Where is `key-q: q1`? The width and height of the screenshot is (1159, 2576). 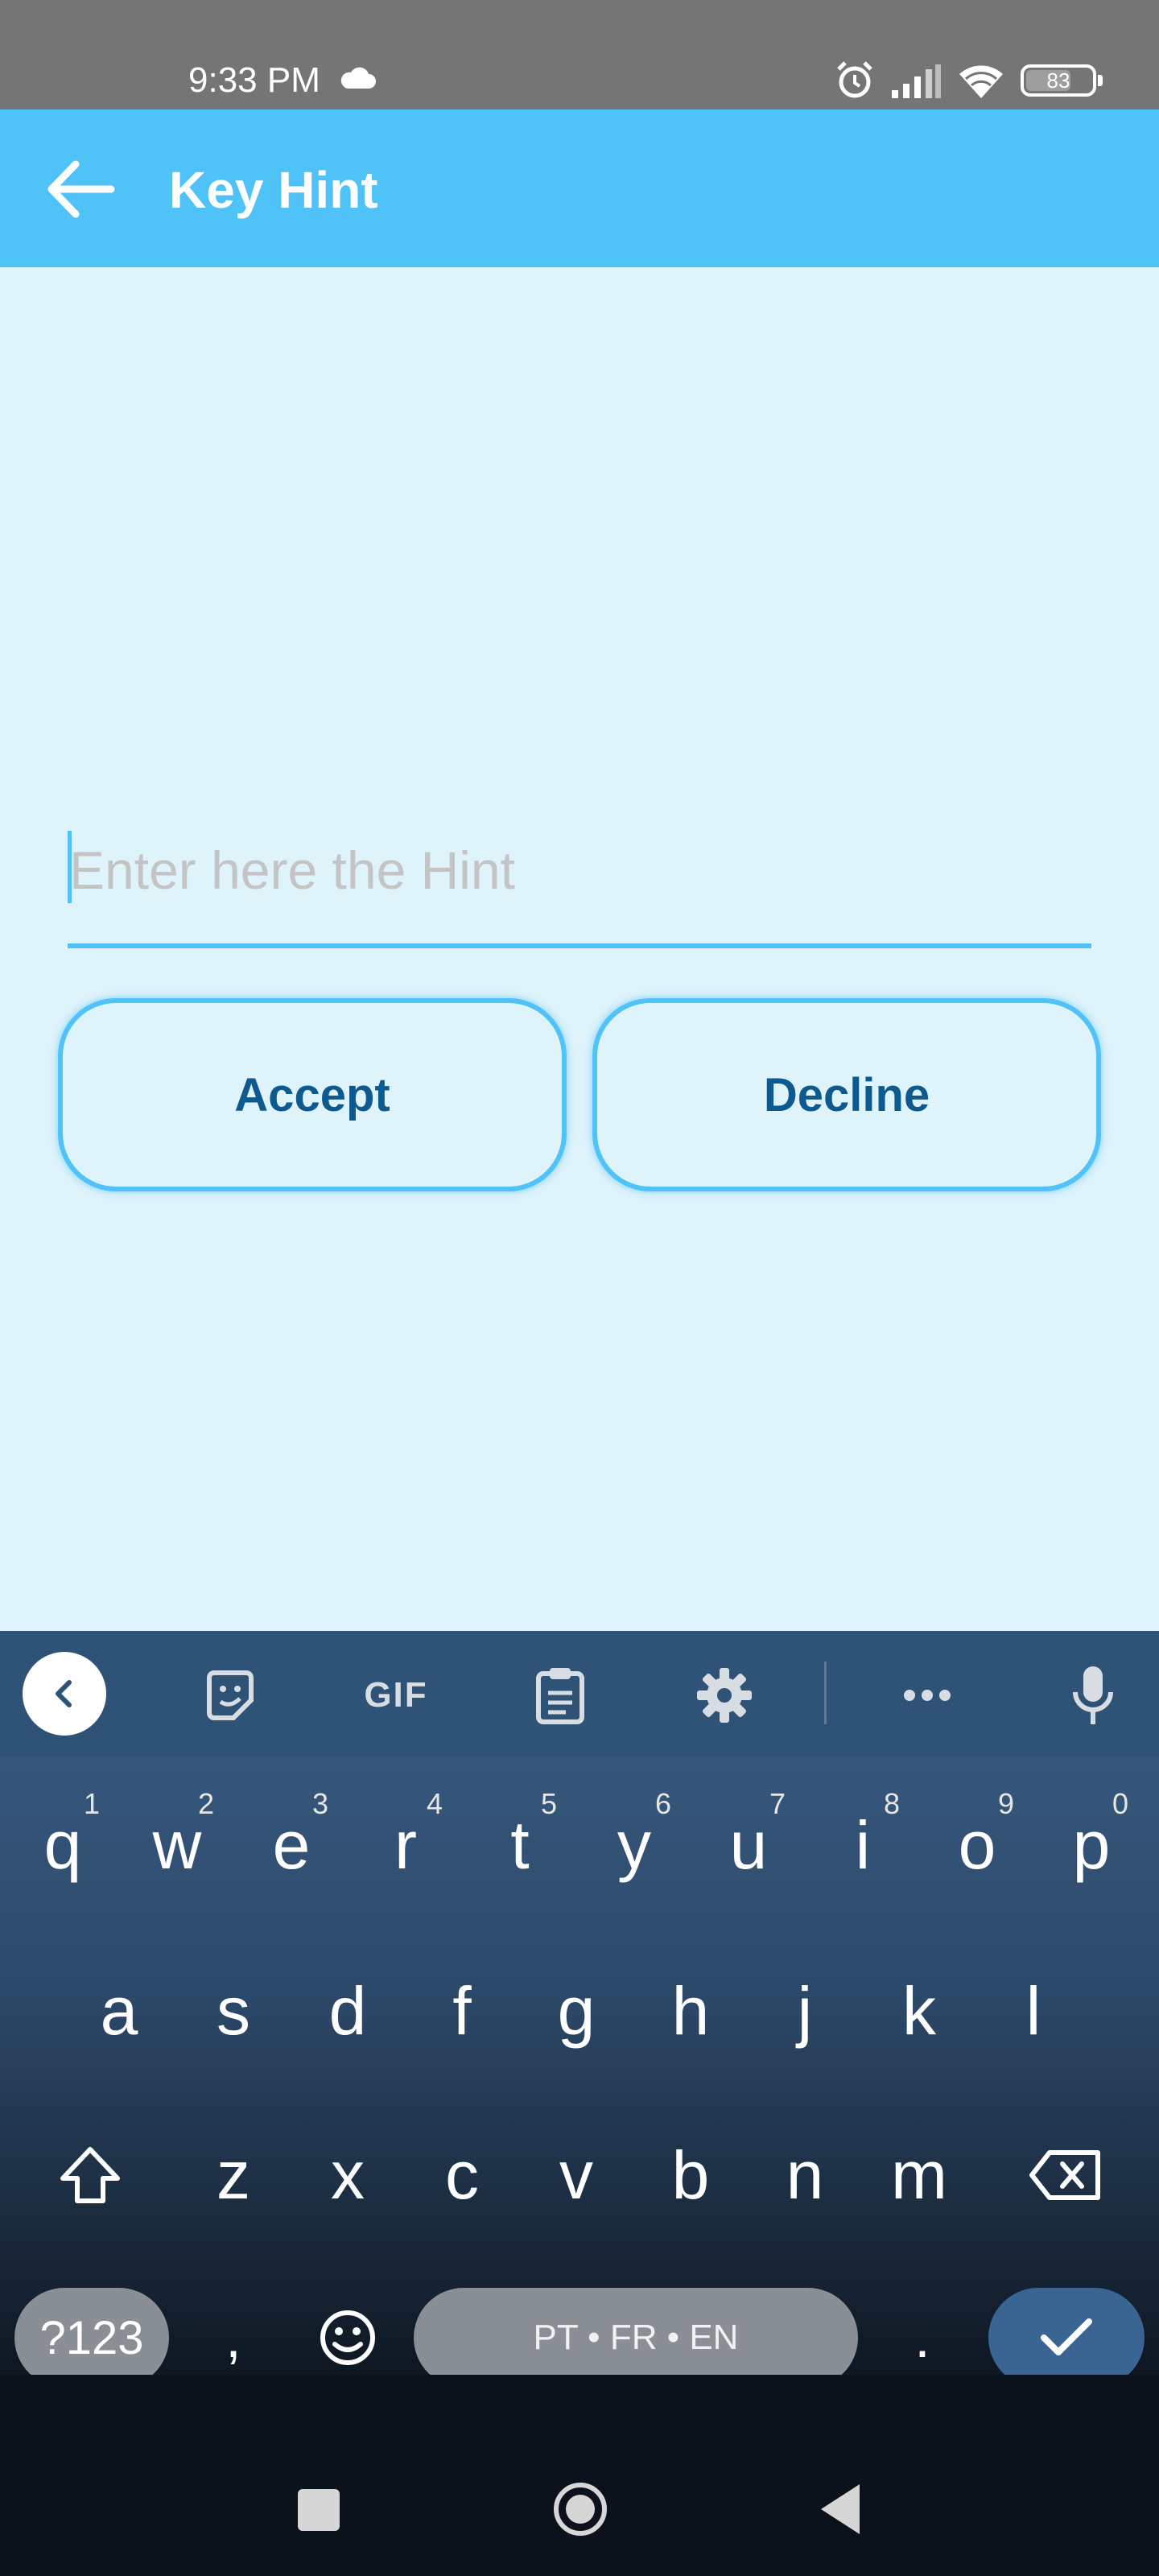 key-q: q1 is located at coordinates (63, 1845).